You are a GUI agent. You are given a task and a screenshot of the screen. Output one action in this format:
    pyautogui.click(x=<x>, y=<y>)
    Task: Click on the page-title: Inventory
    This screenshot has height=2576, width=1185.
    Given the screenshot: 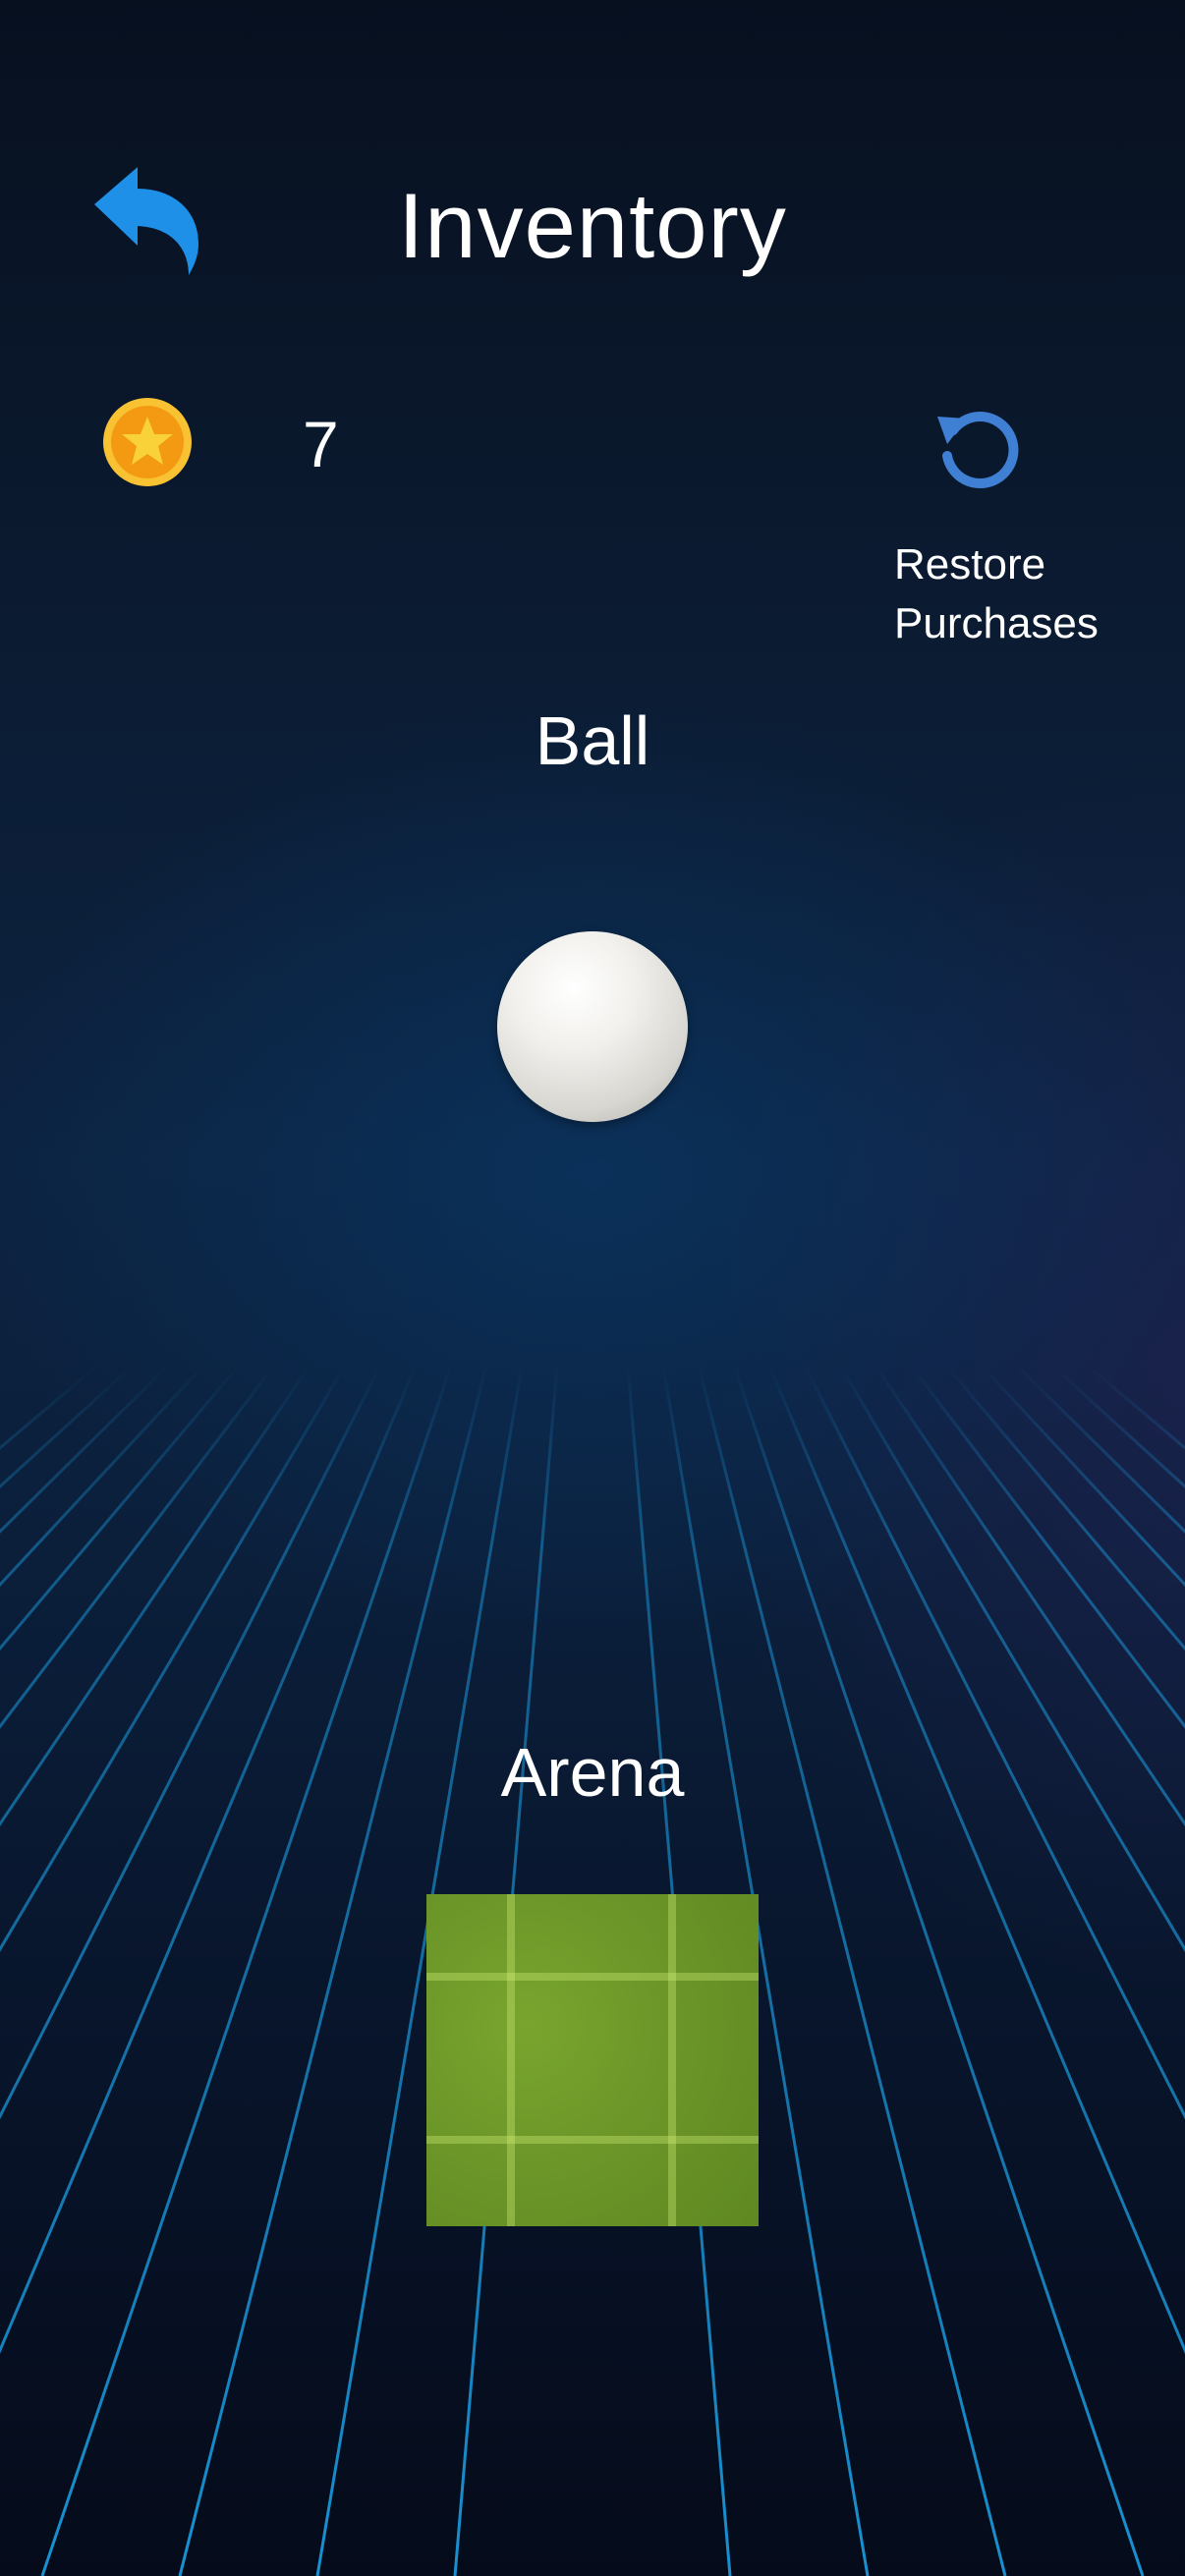 What is the action you would take?
    pyautogui.click(x=592, y=225)
    